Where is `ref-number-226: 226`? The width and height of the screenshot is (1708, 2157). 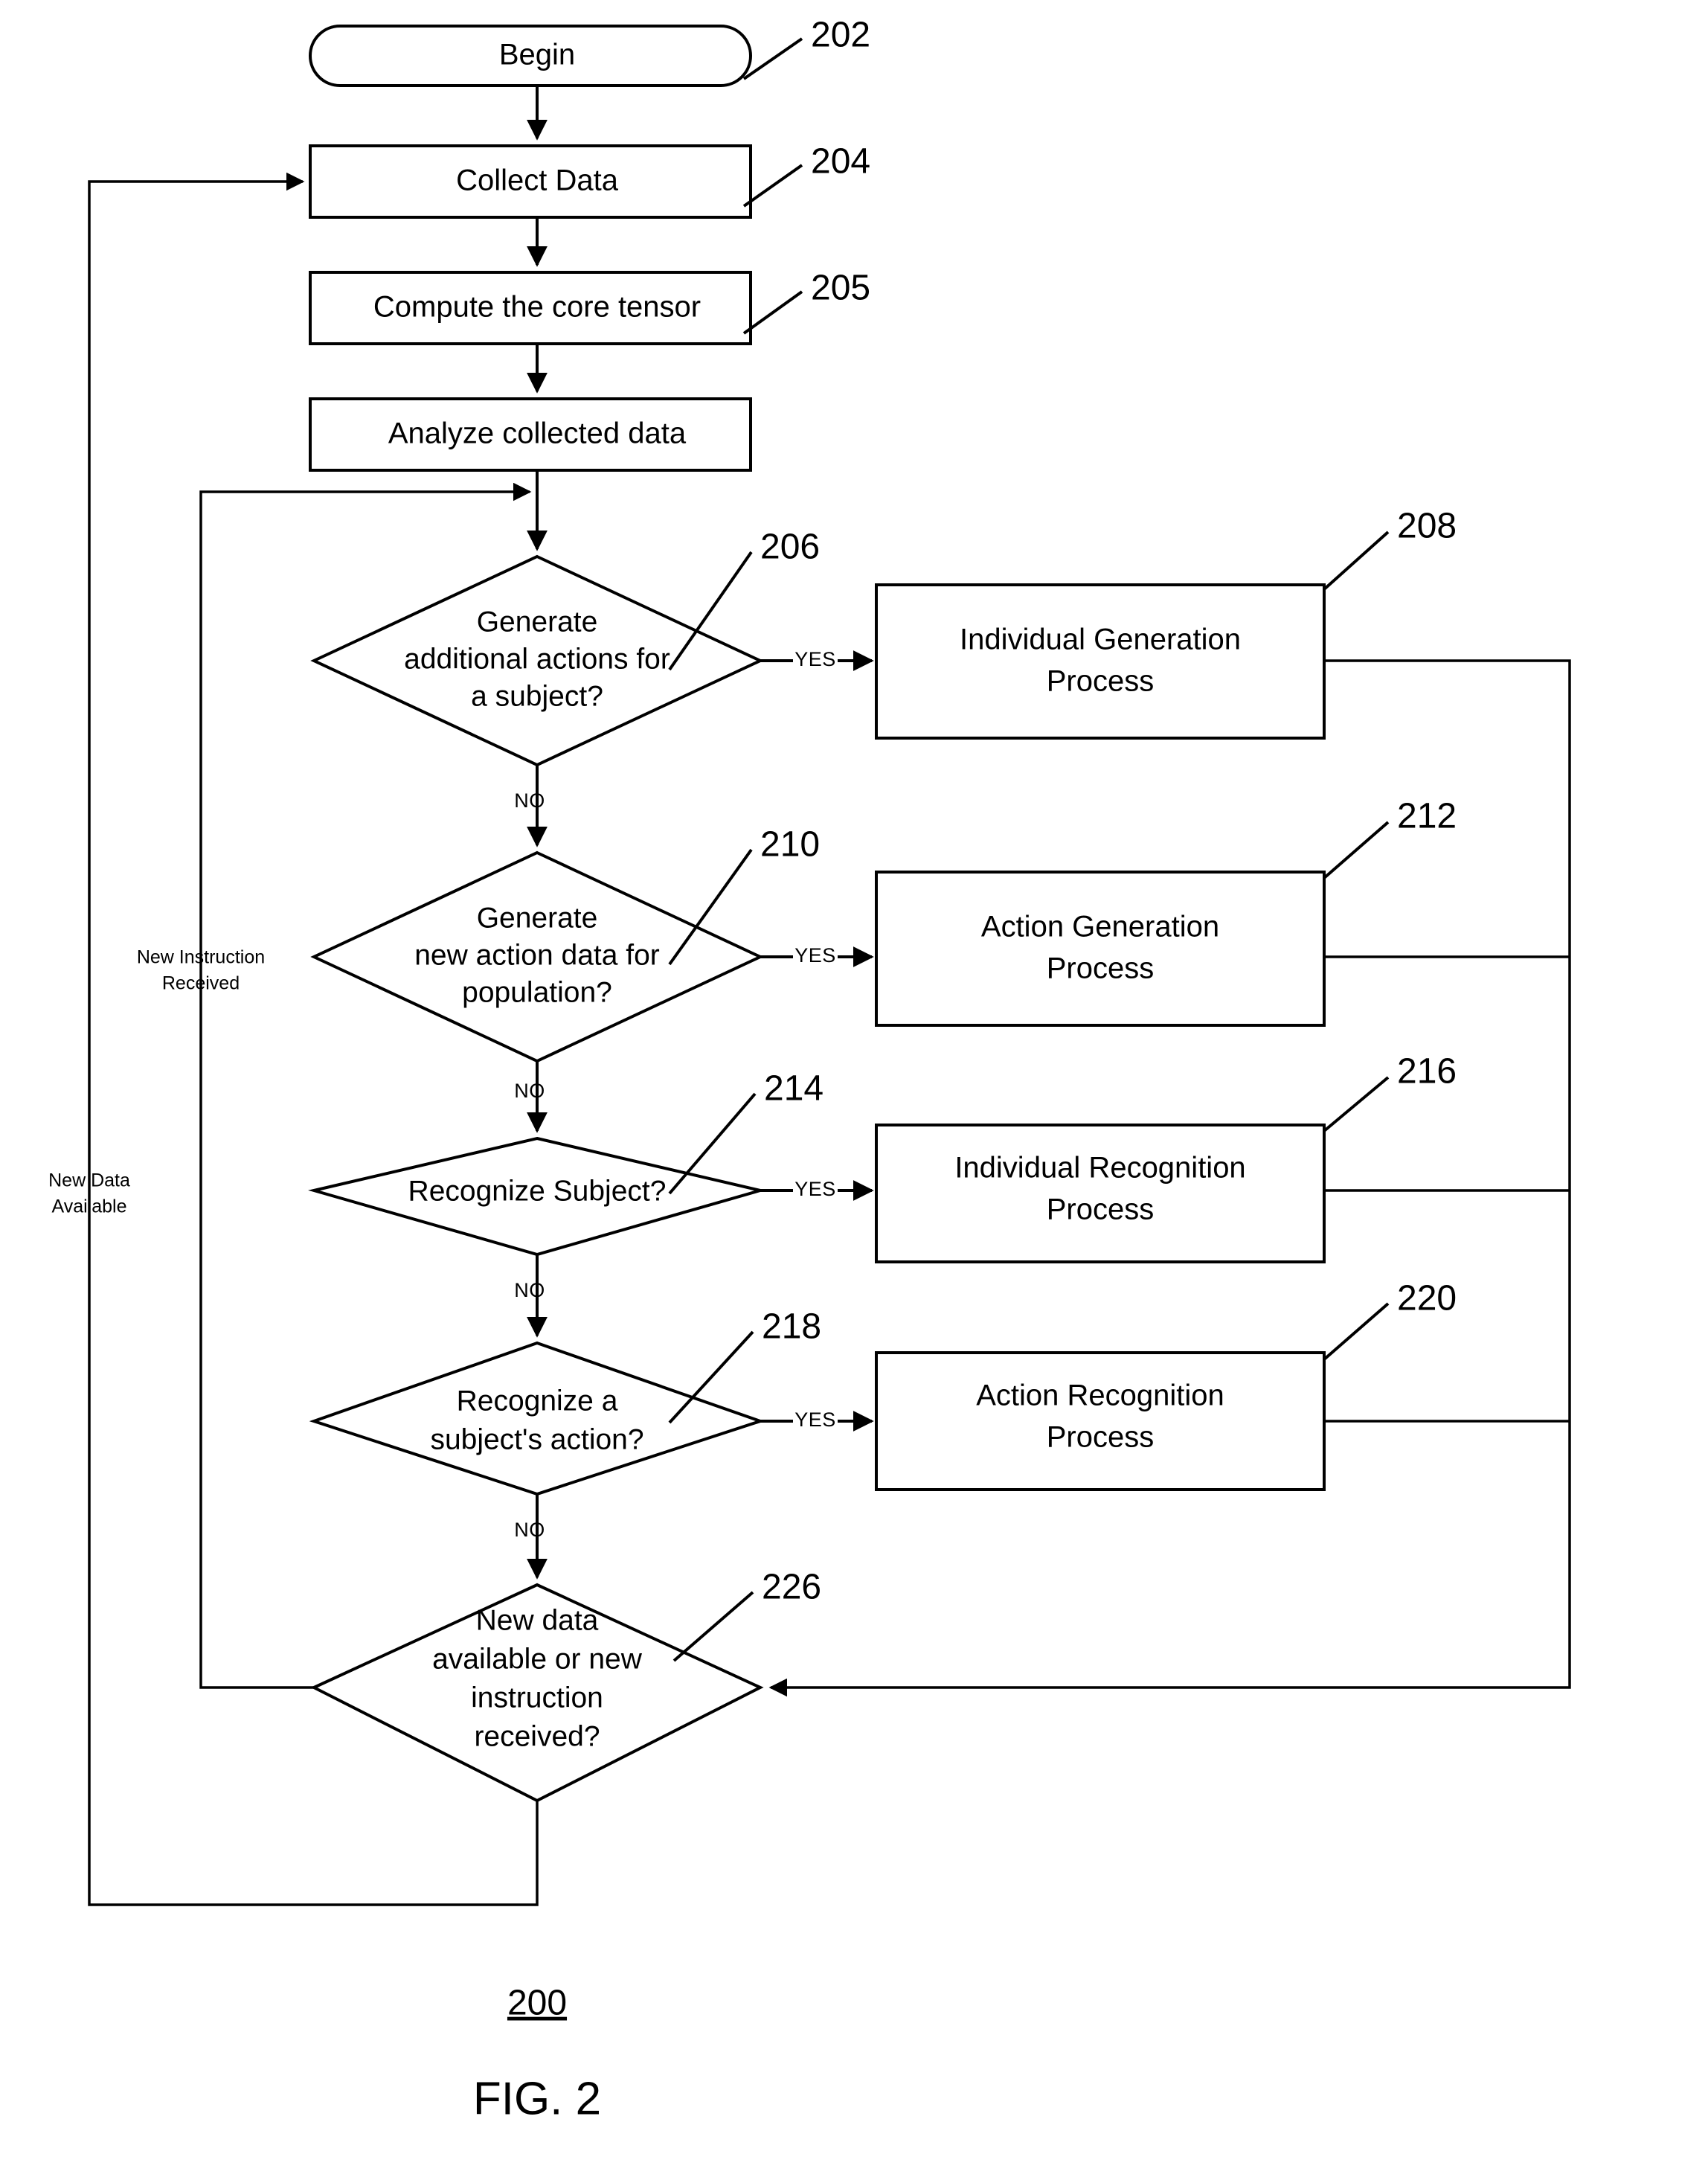 ref-number-226: 226 is located at coordinates (791, 1587).